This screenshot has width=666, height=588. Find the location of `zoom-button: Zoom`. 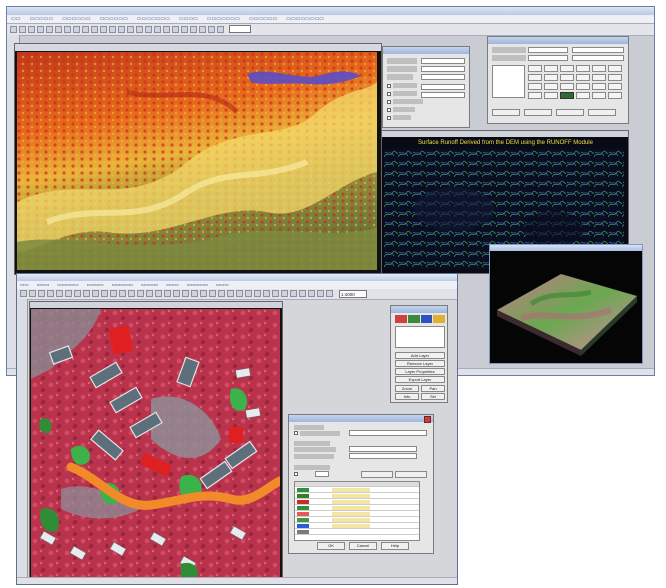

zoom-button: Zoom is located at coordinates (407, 388).